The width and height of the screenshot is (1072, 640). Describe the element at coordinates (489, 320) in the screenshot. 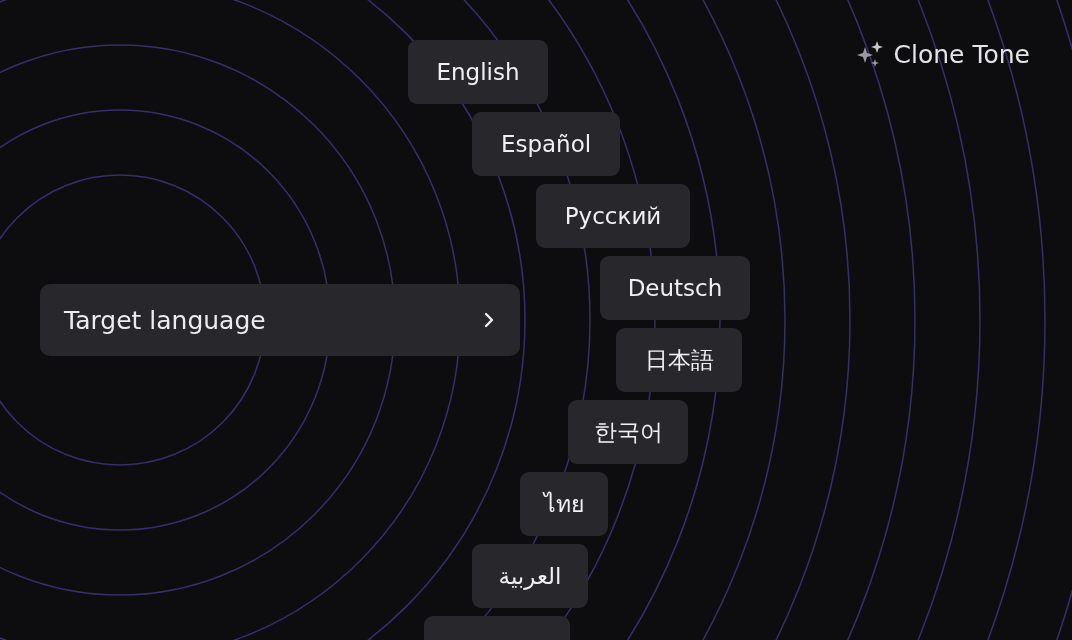

I see `chevron-right-icon` at that location.